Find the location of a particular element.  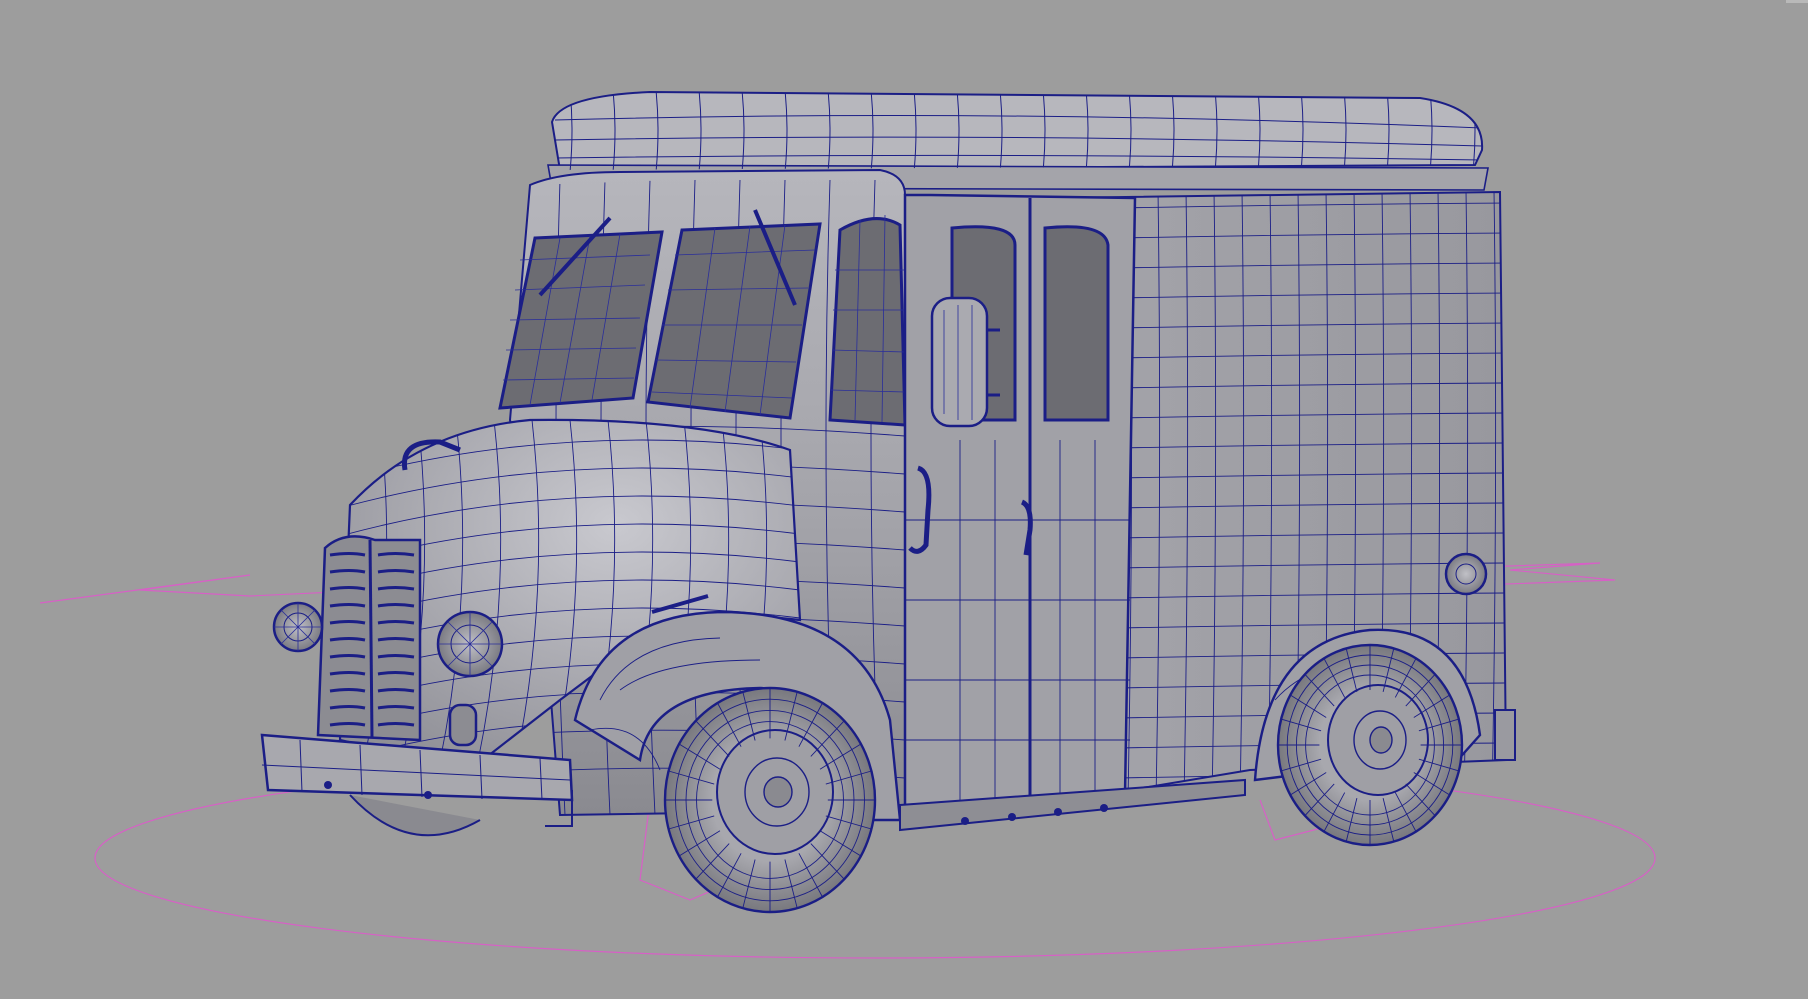

sliding-door is located at coordinates (1020, 500).